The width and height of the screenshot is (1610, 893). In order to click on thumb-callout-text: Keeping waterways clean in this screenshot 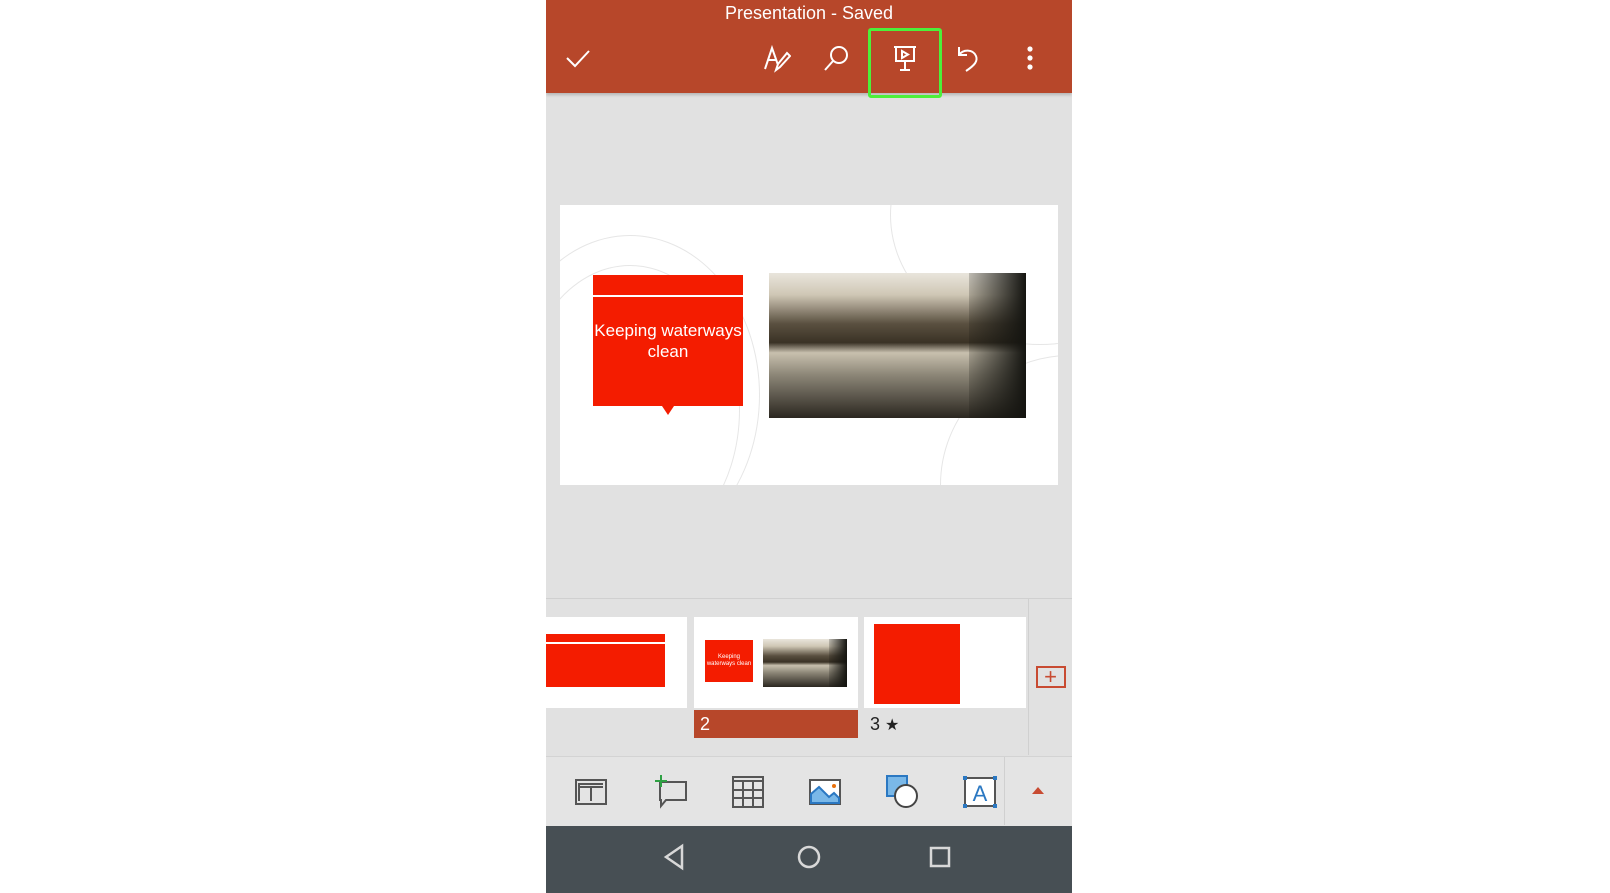, I will do `click(729, 661)`.